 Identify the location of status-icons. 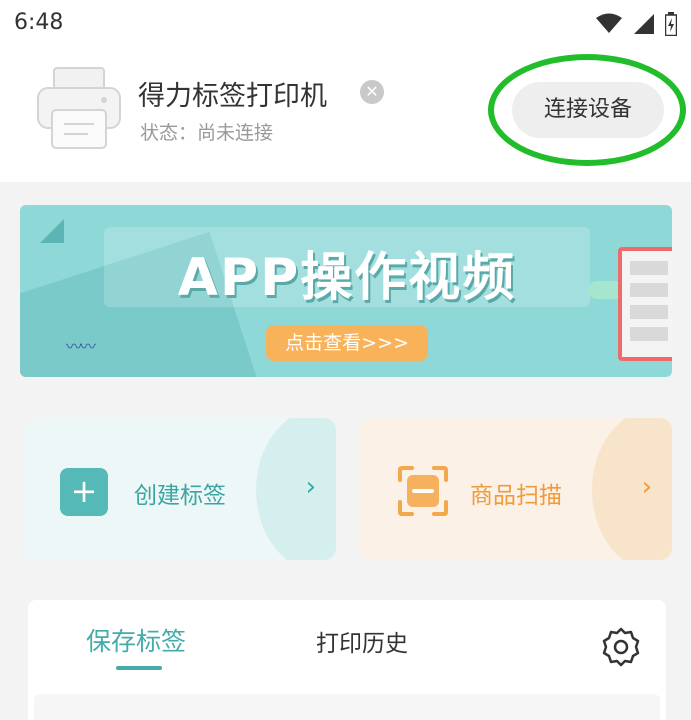
(636, 24).